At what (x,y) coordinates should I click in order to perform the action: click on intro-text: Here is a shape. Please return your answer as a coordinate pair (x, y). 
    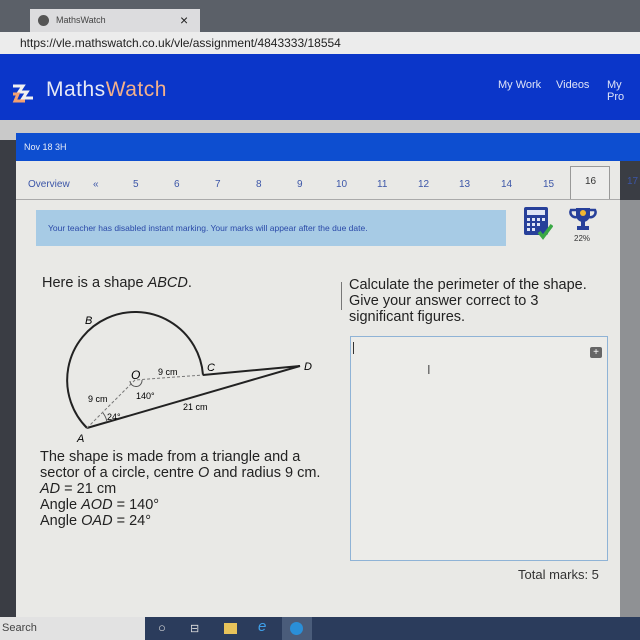
    Looking at the image, I should click on (95, 283).